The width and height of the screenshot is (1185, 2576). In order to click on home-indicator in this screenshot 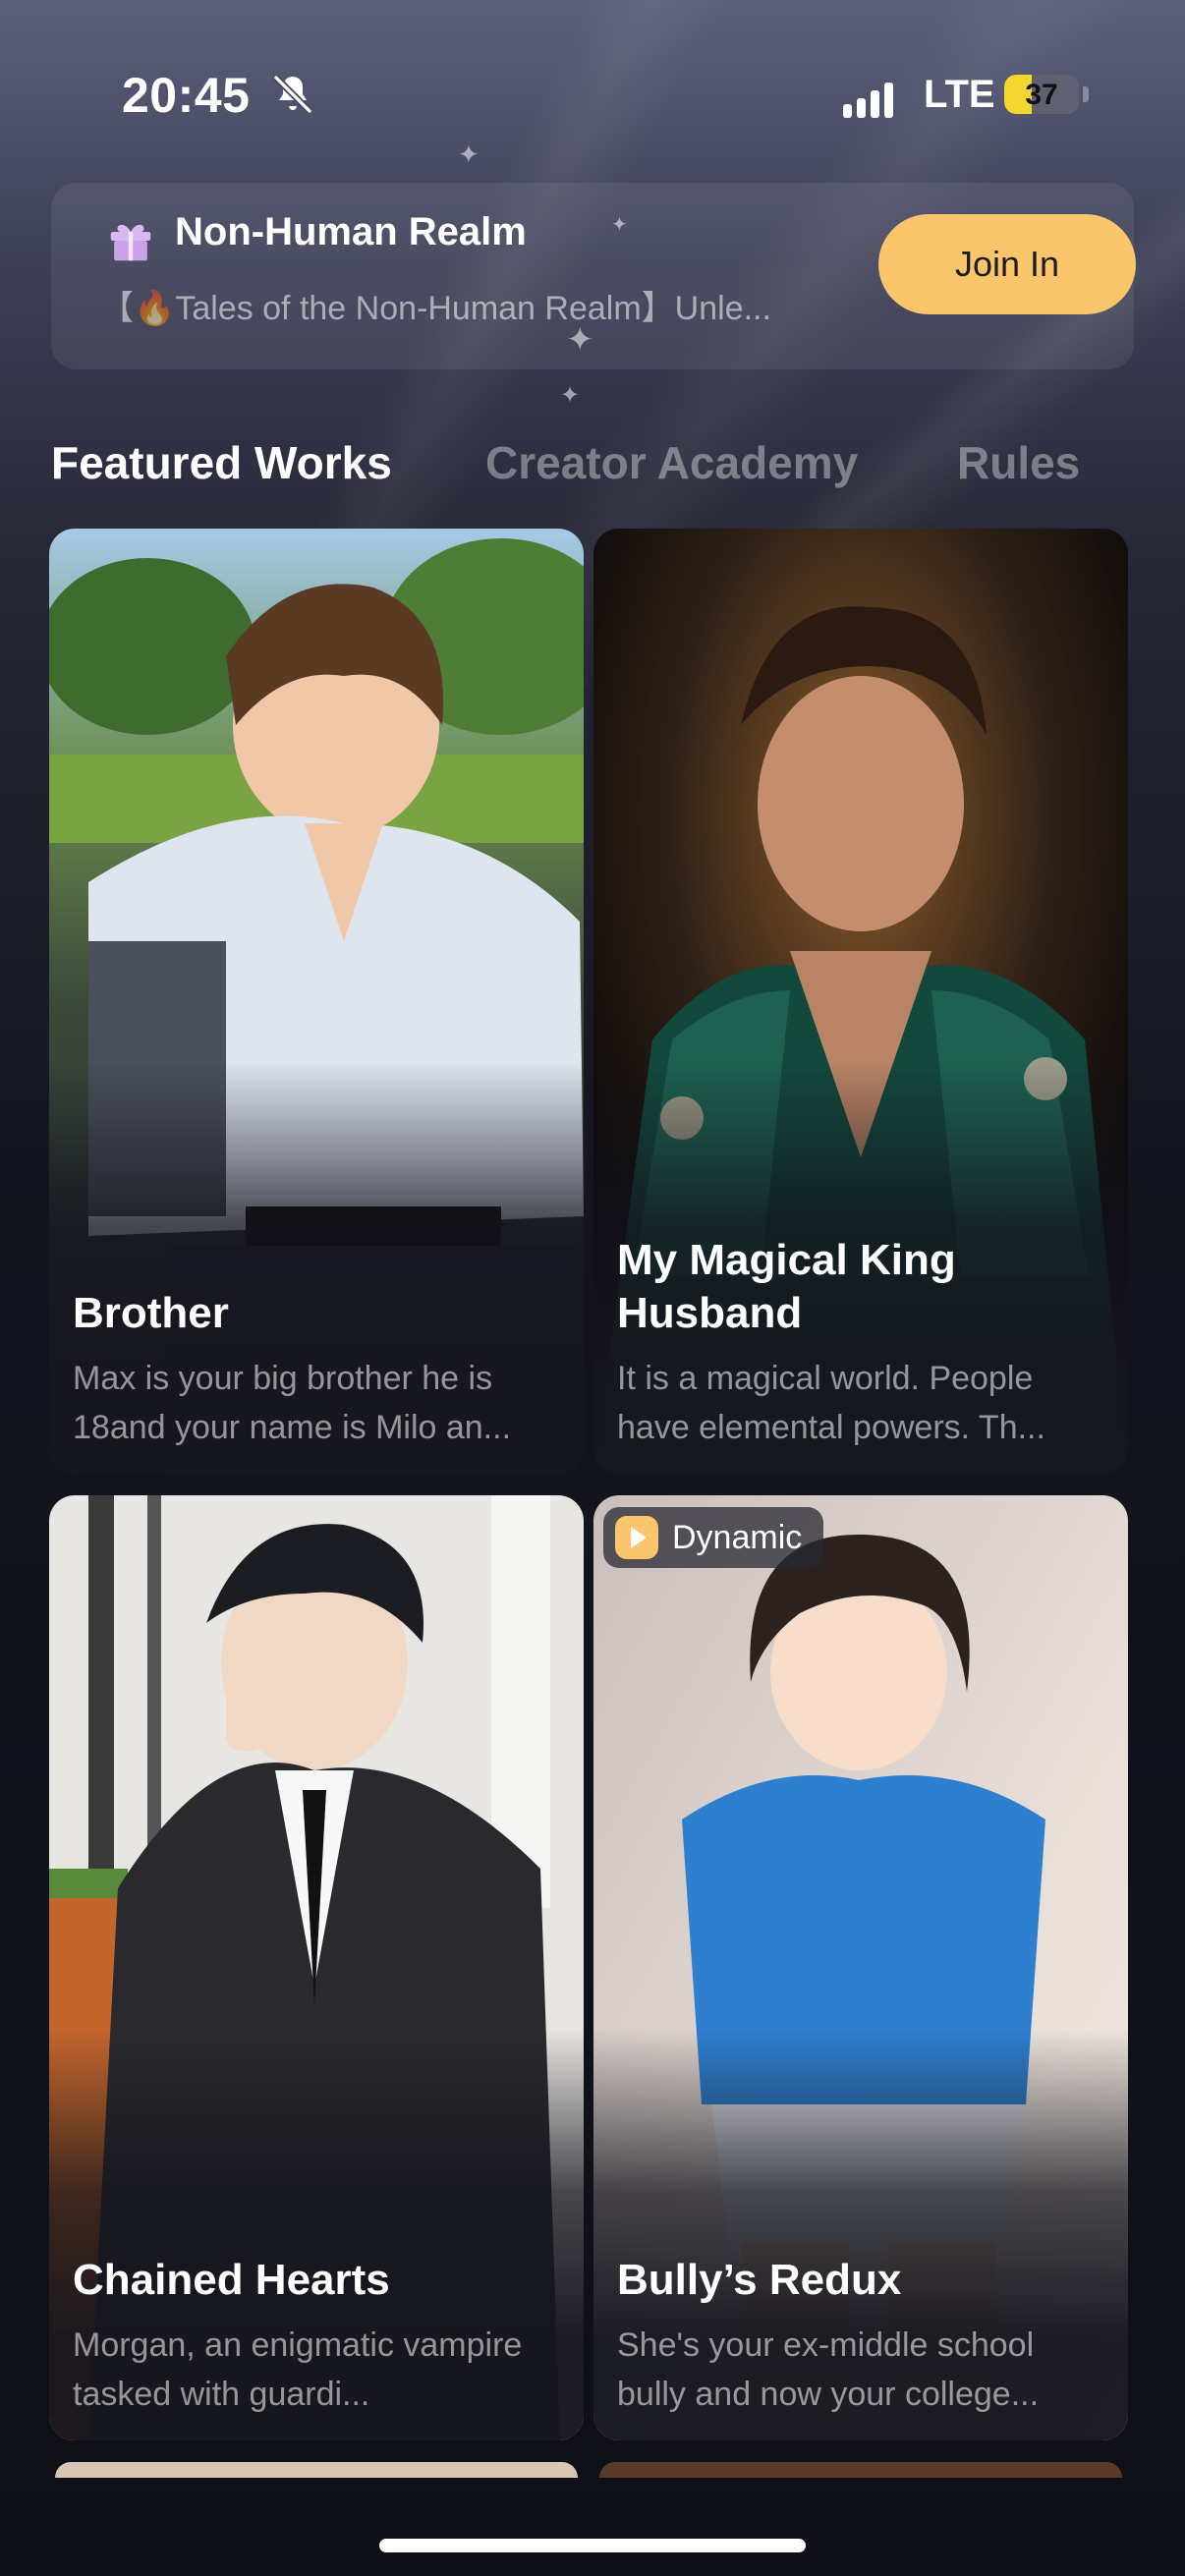, I will do `click(592, 2545)`.